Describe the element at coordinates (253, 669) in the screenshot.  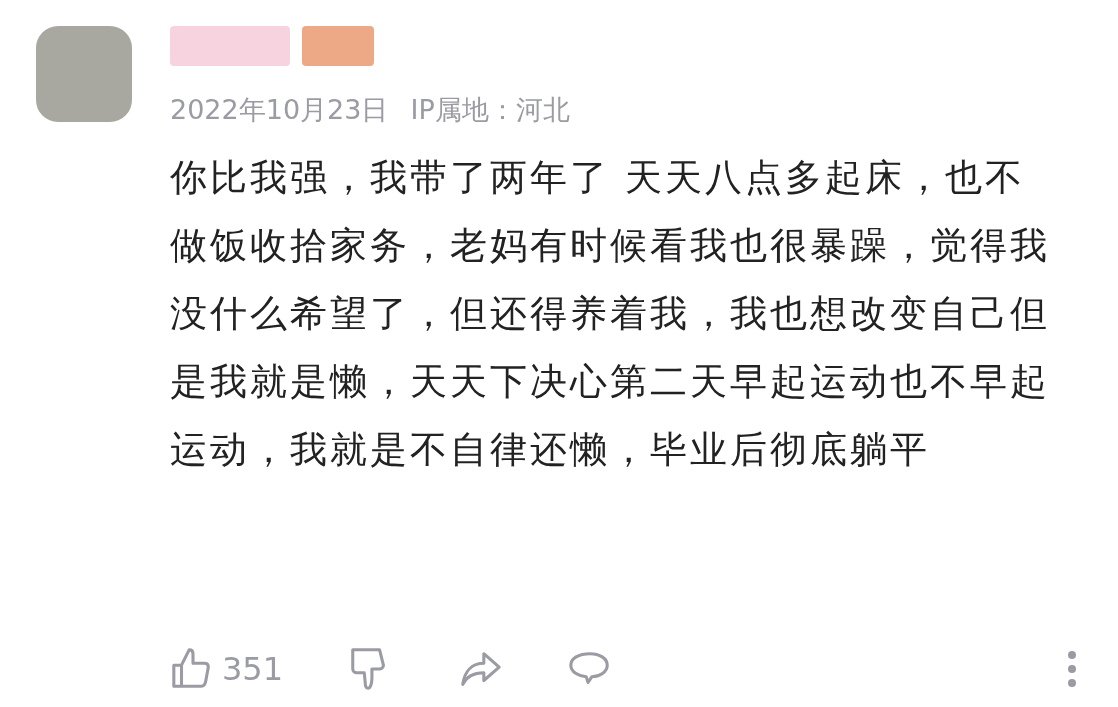
I see `like-count: 351` at that location.